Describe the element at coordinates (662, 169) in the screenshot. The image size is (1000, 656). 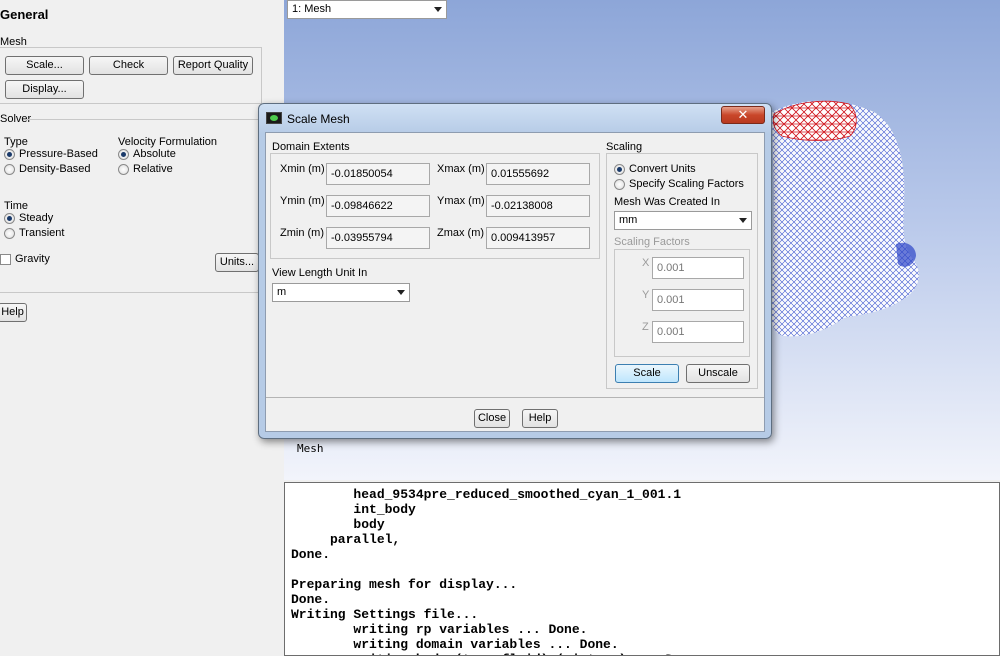
I see `radio-label: Convert Units` at that location.